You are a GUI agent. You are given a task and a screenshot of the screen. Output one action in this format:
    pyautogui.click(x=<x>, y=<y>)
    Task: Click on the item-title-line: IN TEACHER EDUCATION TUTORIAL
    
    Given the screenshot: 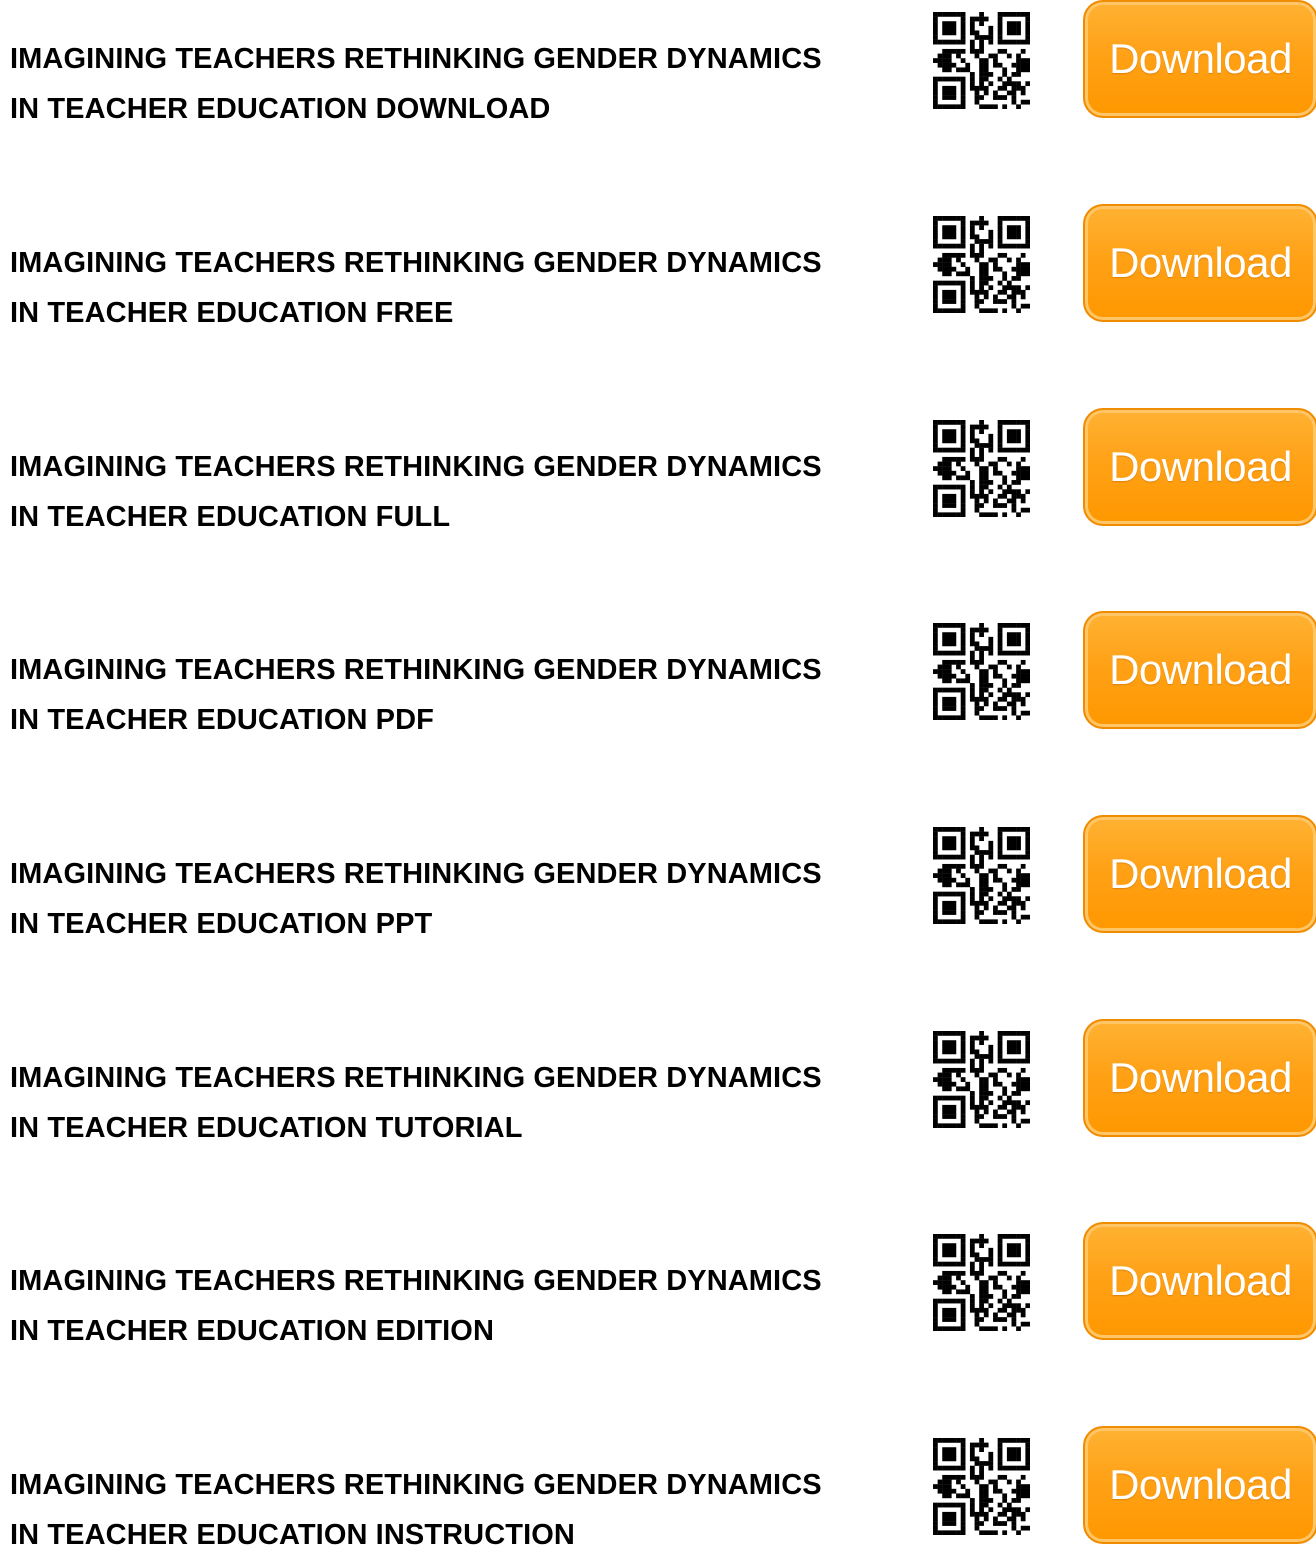 What is the action you would take?
    pyautogui.click(x=266, y=1128)
    